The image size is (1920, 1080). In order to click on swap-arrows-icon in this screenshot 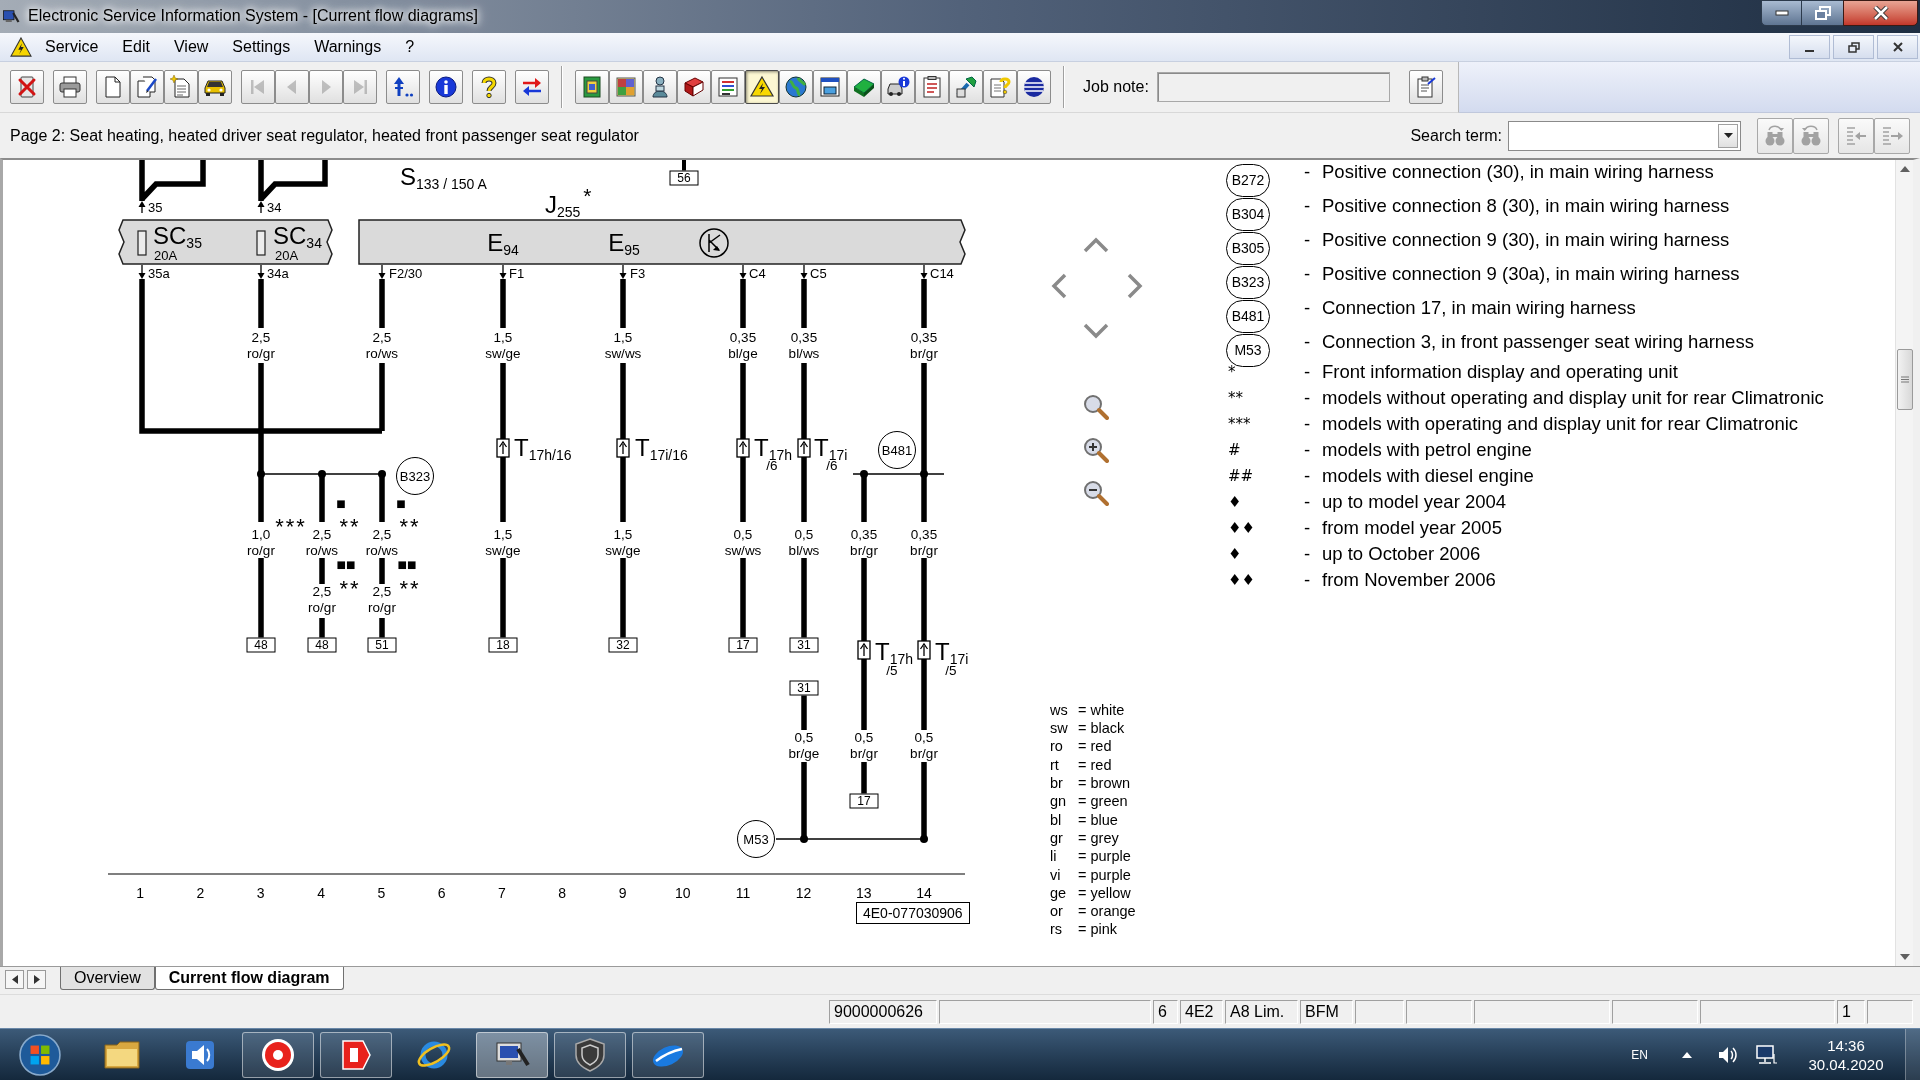, I will do `click(532, 87)`.